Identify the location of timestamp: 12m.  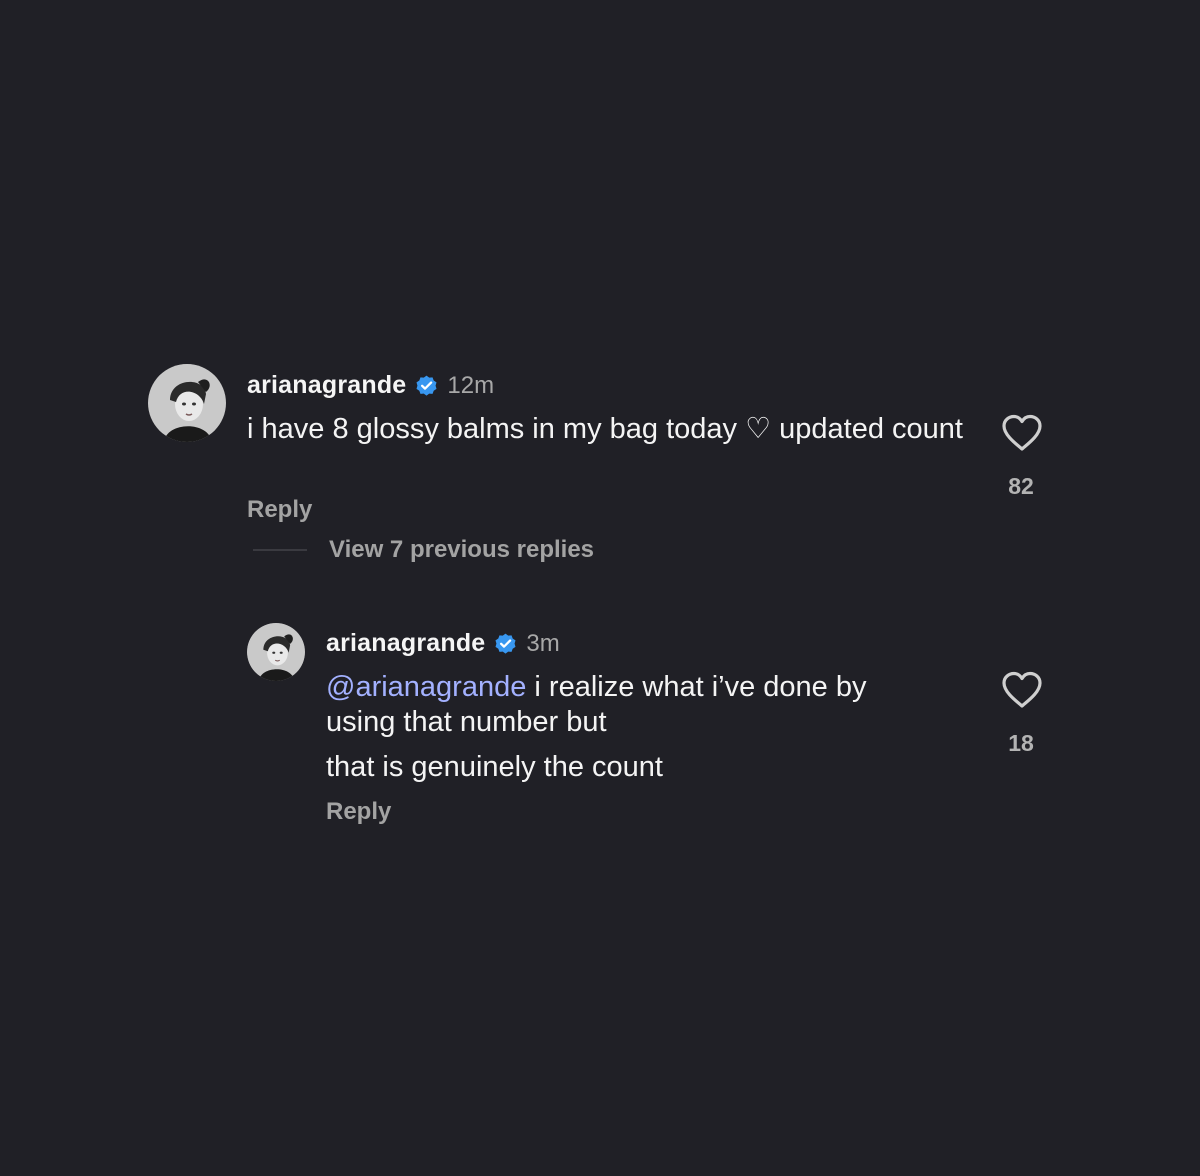
(471, 385).